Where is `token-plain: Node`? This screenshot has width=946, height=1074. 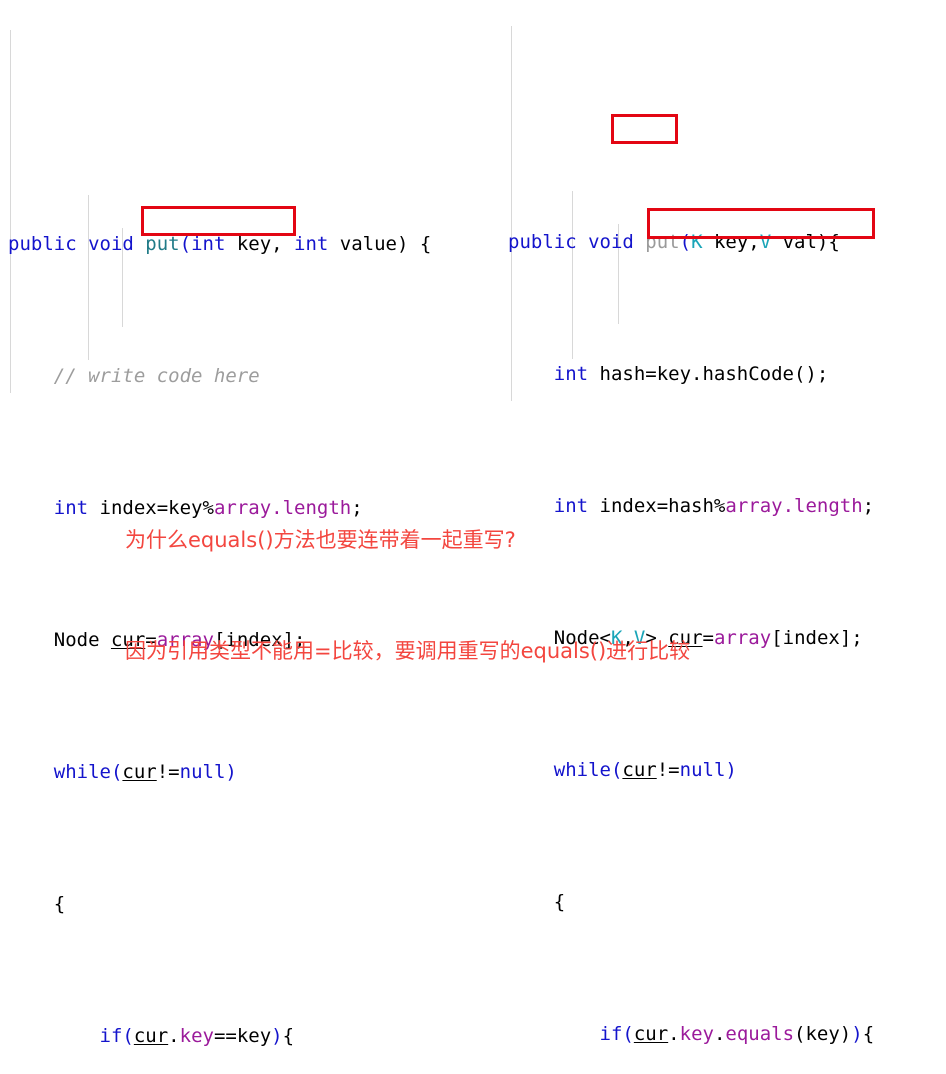
token-plain: Node is located at coordinates (59, 640).